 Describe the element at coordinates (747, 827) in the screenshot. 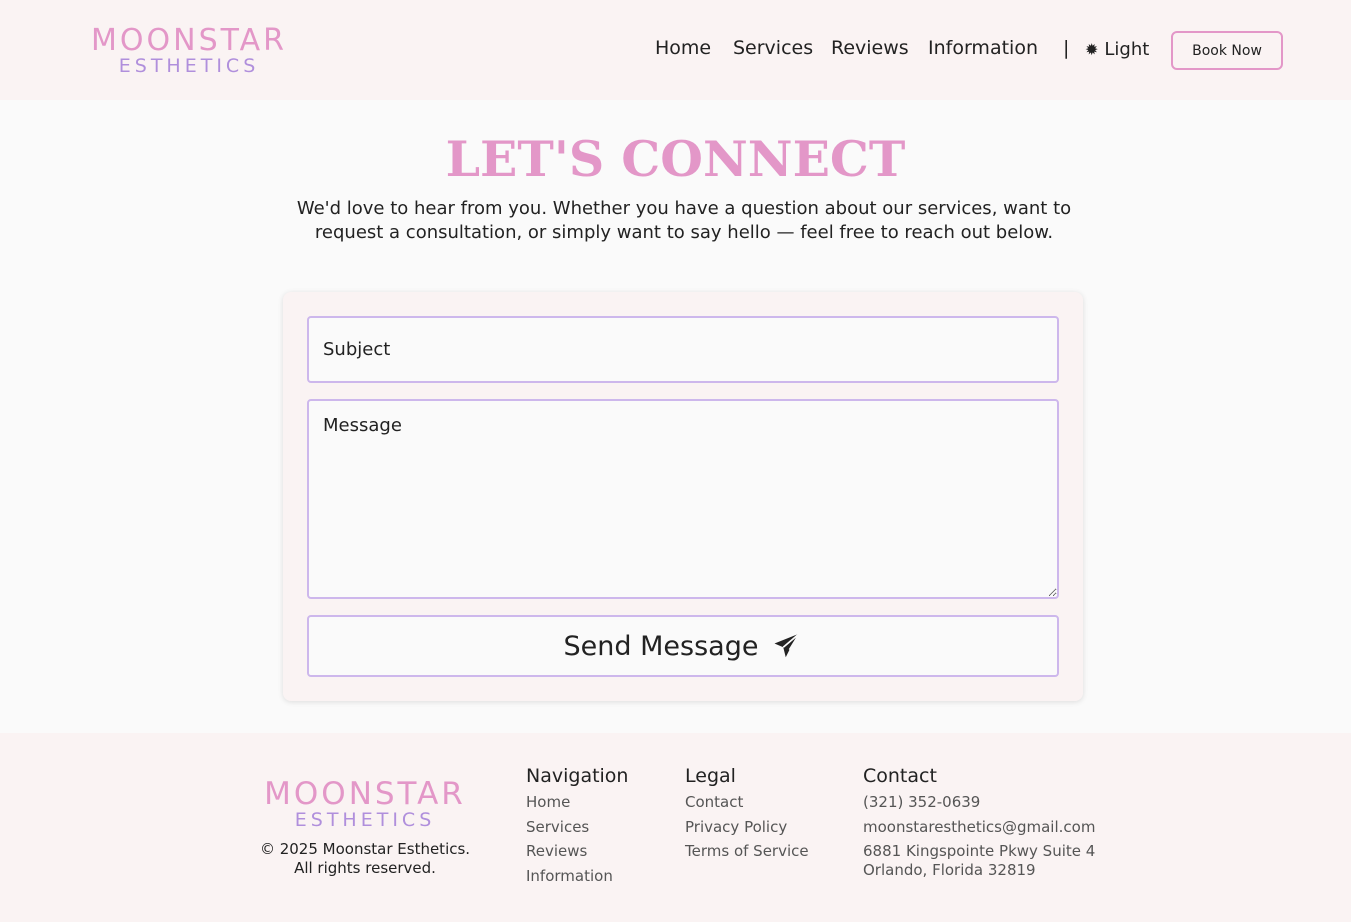

I see `footer-link-privacy-policy: Privacy Policy` at that location.